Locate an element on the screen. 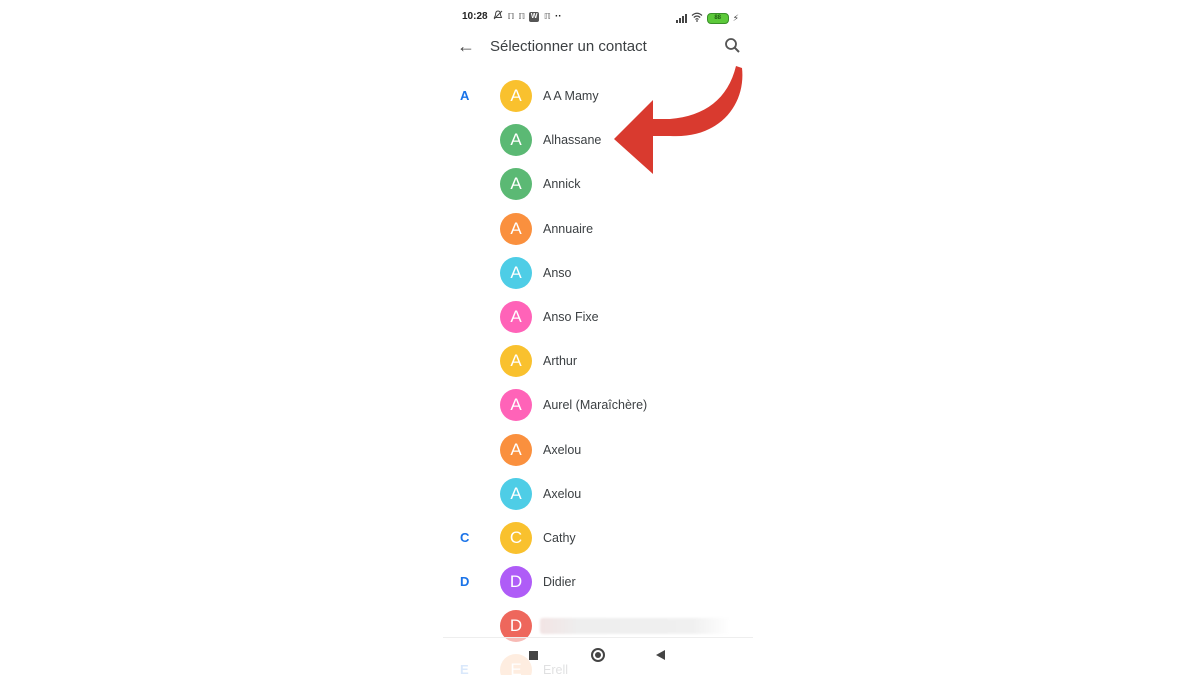  red-curved-arrow-annotation is located at coordinates (678, 120).